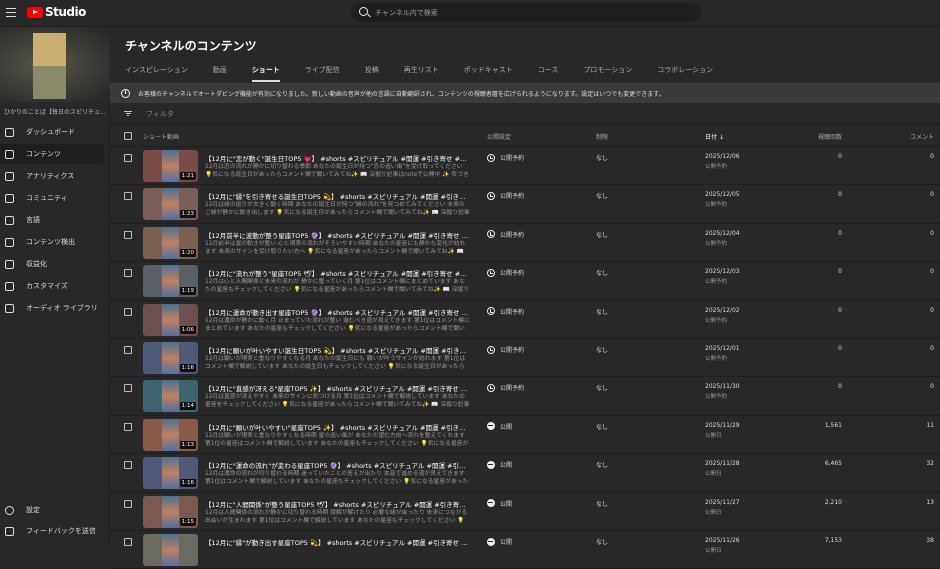 This screenshot has width=940, height=569. I want to click on search-input, so click(525, 12).